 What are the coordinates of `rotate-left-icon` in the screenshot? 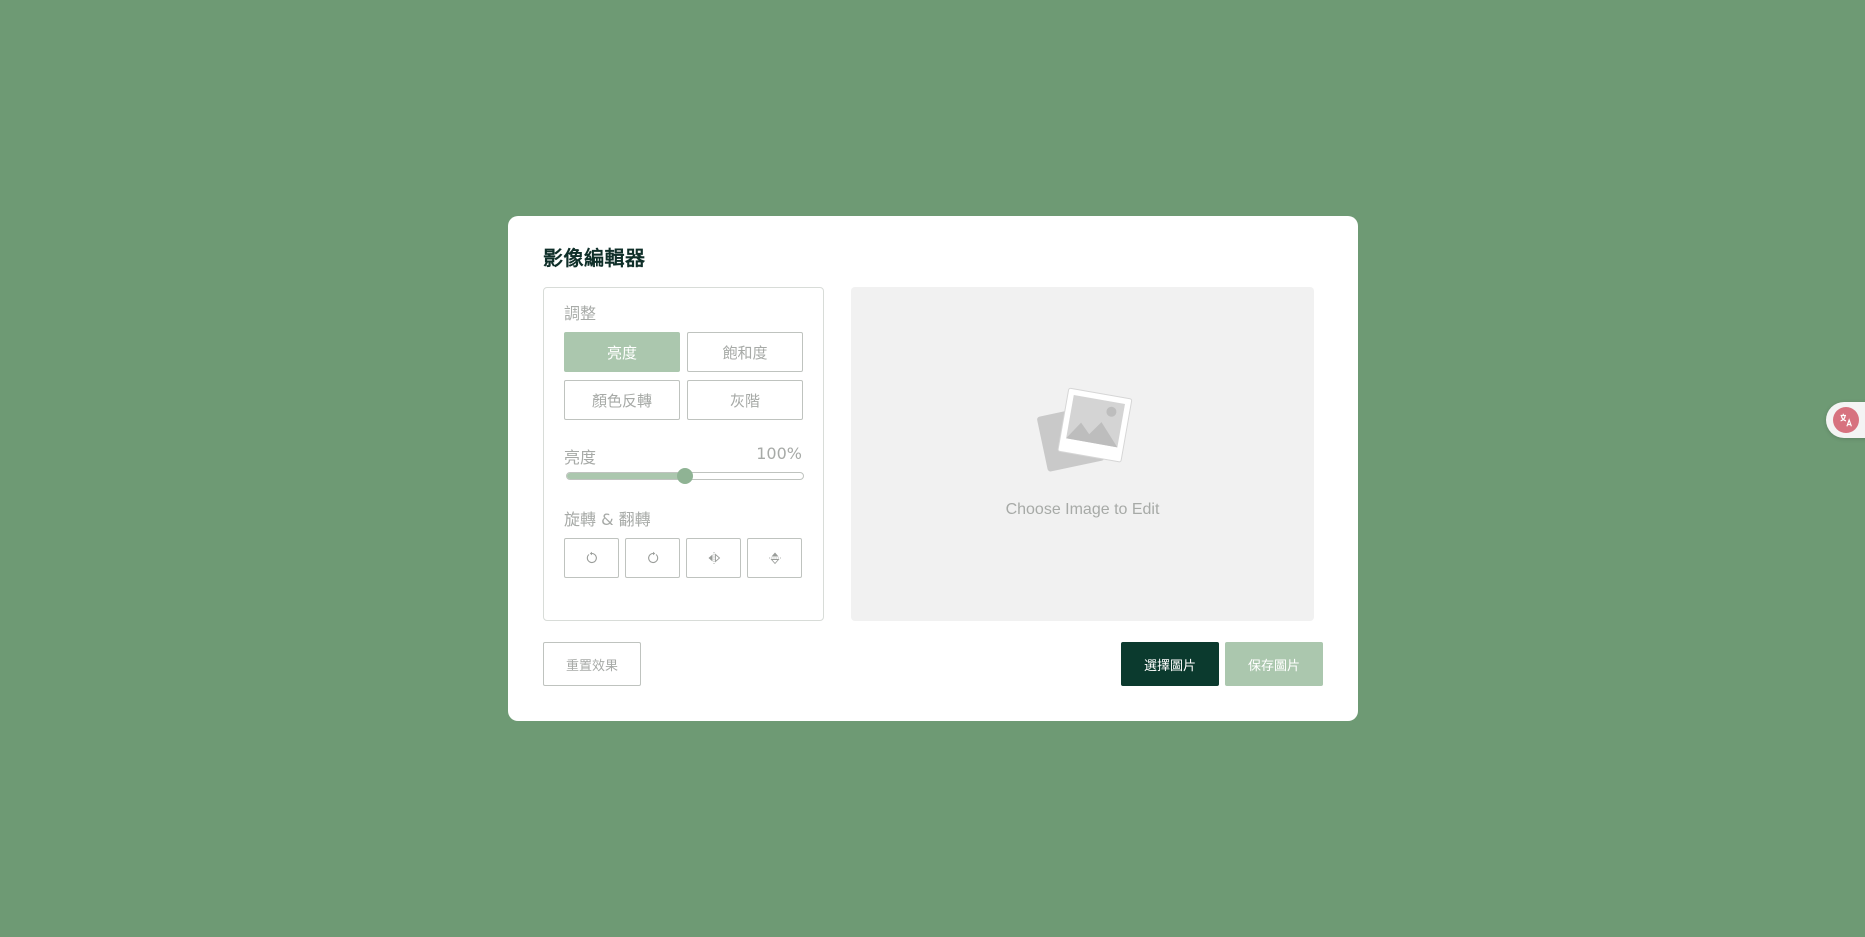 It's located at (591, 557).